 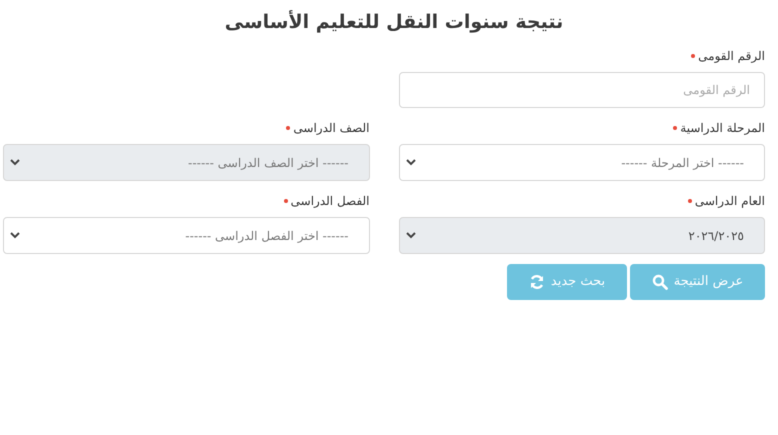 What do you see at coordinates (729, 201) in the screenshot?
I see `field-label: العام الدراسى` at bounding box center [729, 201].